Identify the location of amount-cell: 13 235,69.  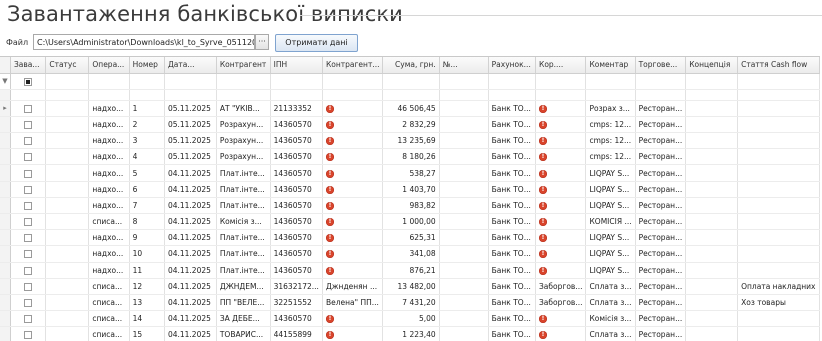
(411, 141).